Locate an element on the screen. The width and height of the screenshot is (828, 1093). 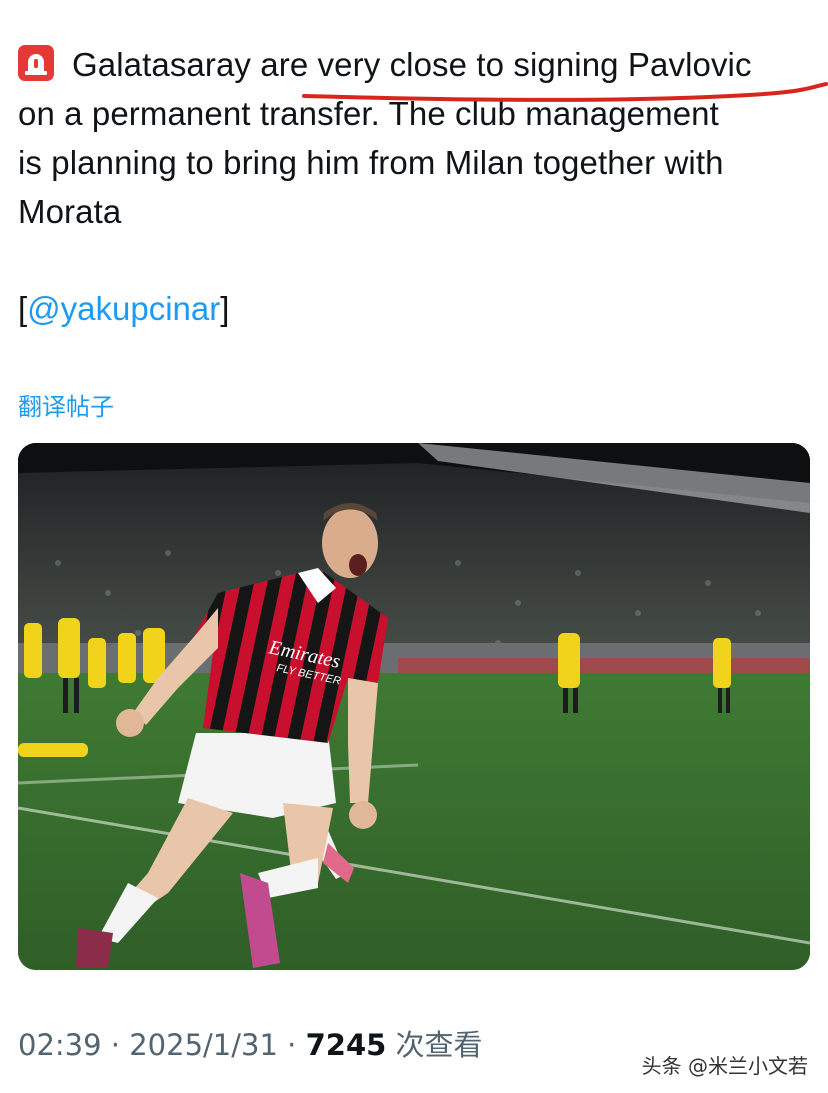
tweet-date: 2025/1/31 is located at coordinates (203, 1045).